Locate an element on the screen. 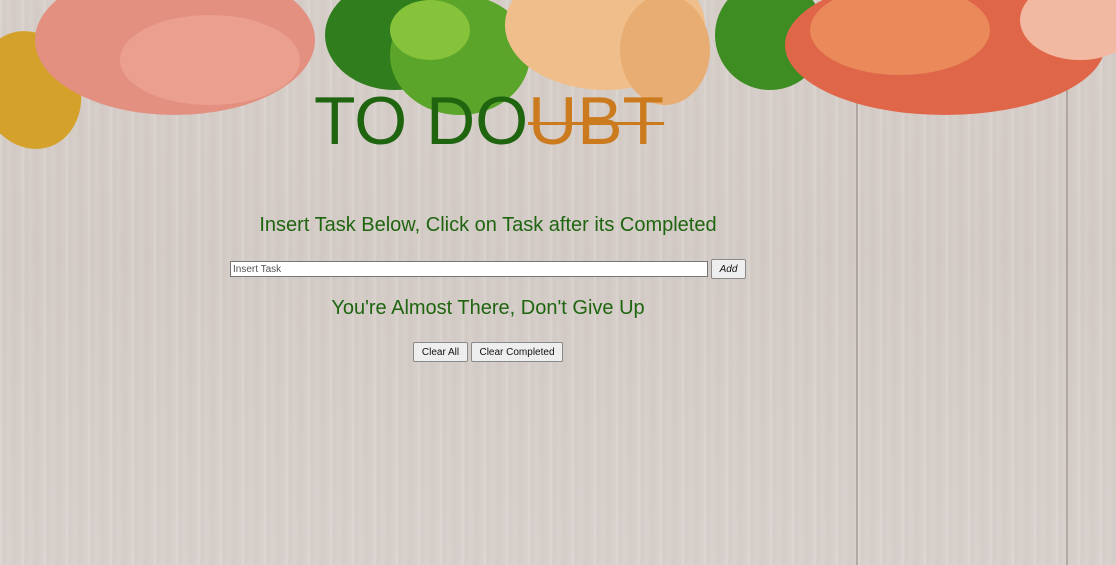 The image size is (1116, 565). task-form: Add is located at coordinates (488, 269).